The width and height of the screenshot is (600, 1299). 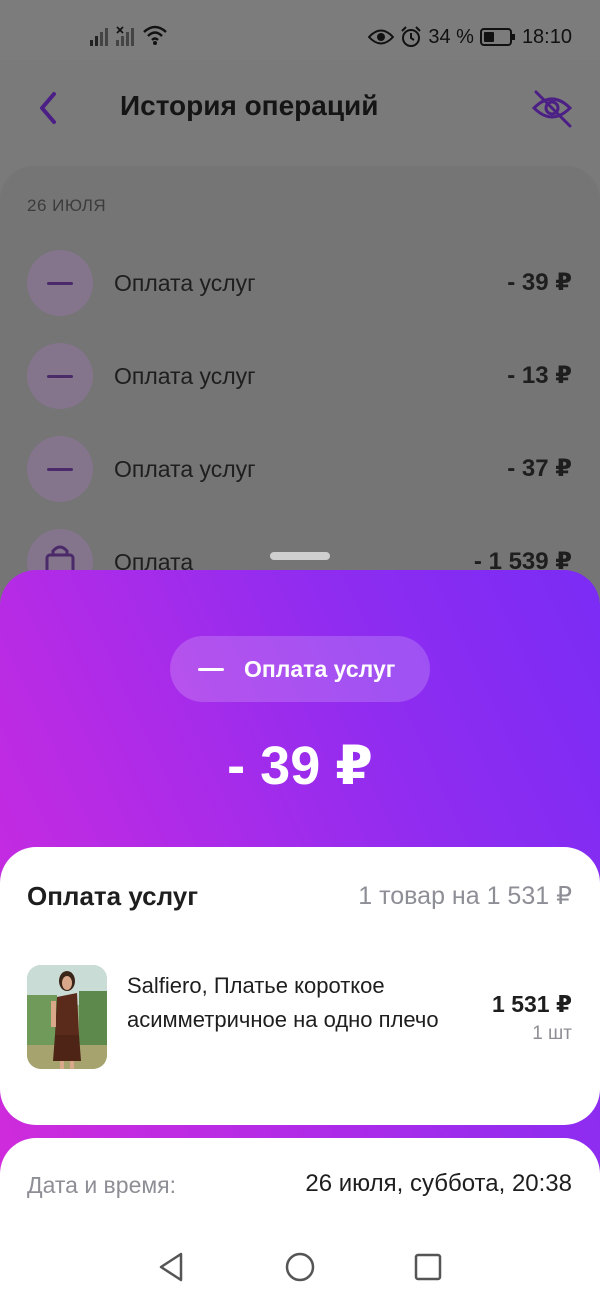 What do you see at coordinates (552, 1033) in the screenshot?
I see `product-quantity: 1 шт` at bounding box center [552, 1033].